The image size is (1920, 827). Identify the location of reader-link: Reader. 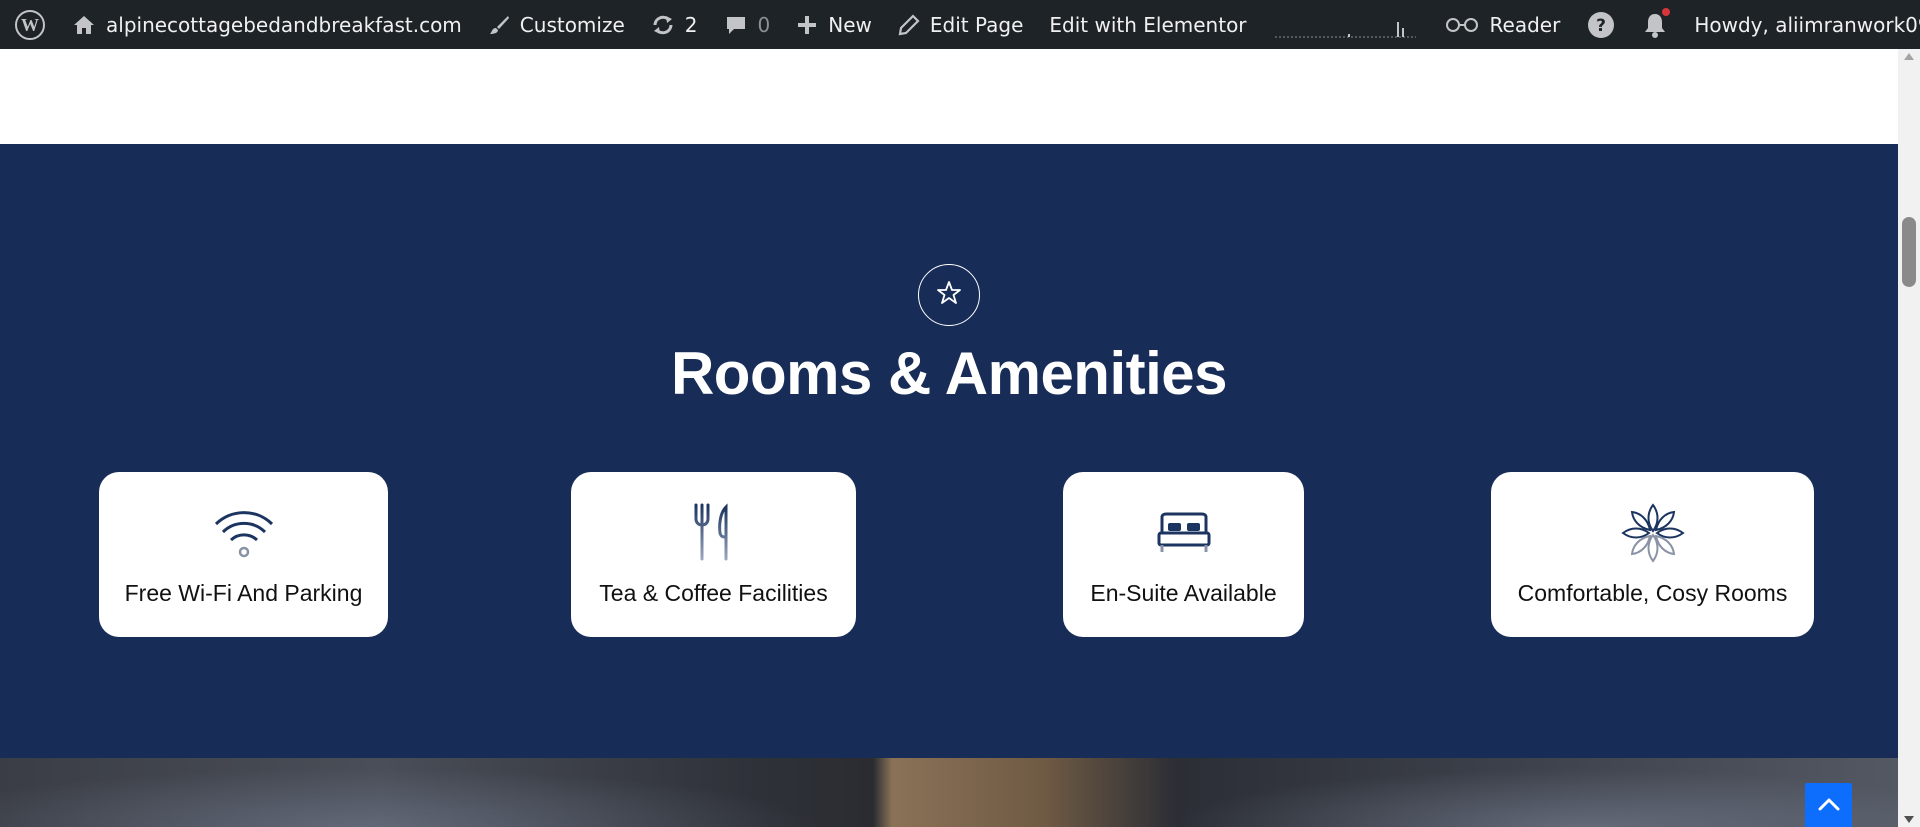
(1502, 24).